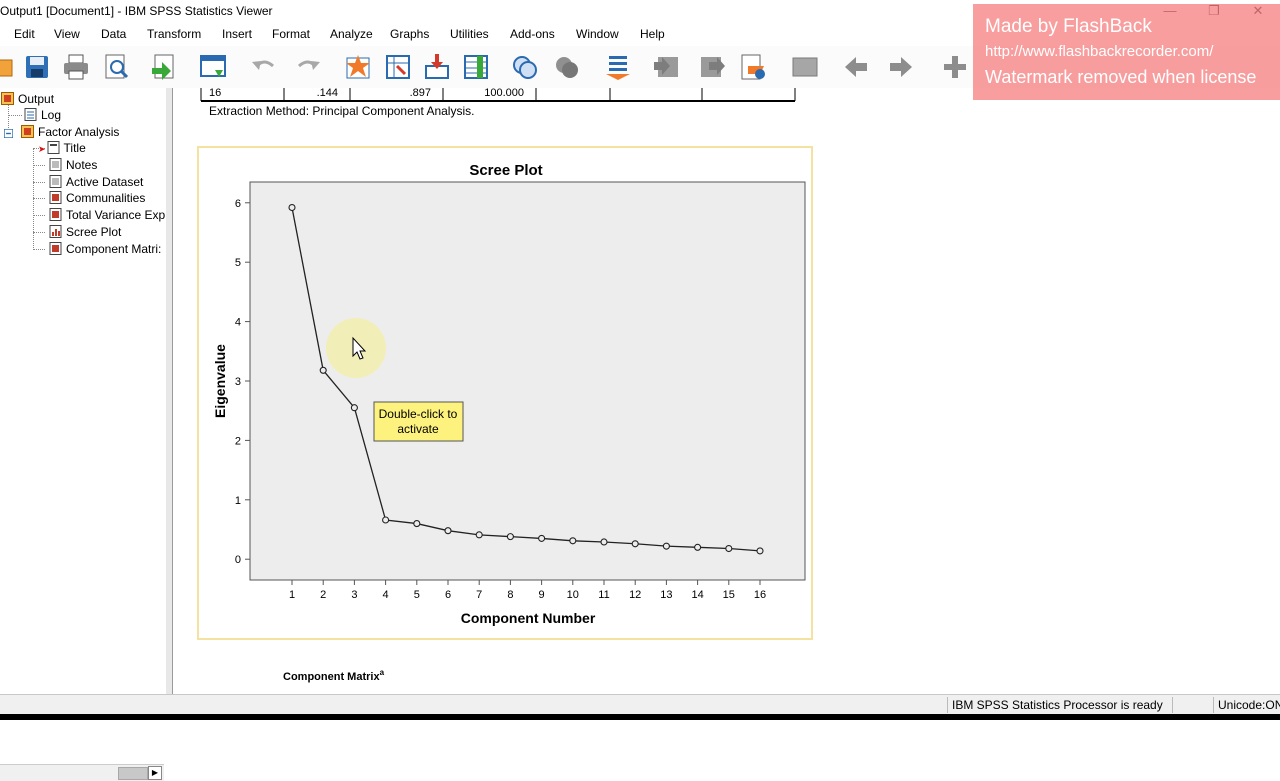 The width and height of the screenshot is (1280, 781). I want to click on open-folder-icon, so click(8, 67).